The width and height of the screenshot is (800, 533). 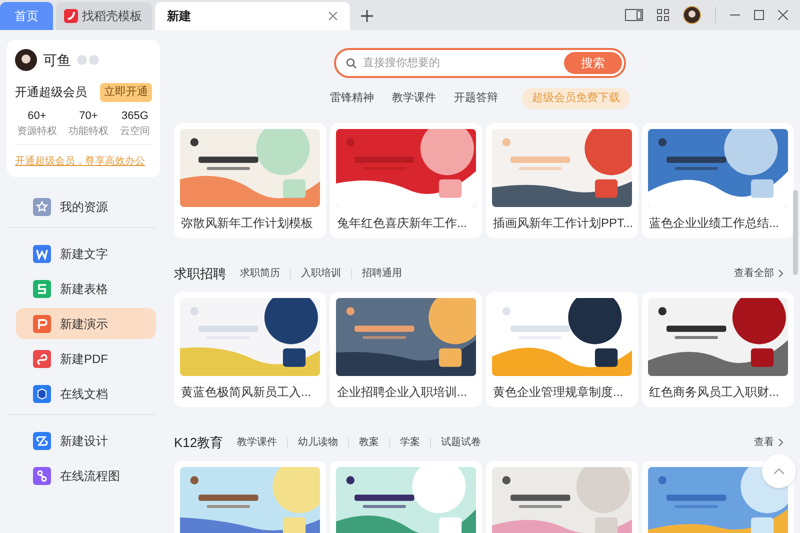 What do you see at coordinates (382, 273) in the screenshot?
I see `filter-link: 招聘通用` at bounding box center [382, 273].